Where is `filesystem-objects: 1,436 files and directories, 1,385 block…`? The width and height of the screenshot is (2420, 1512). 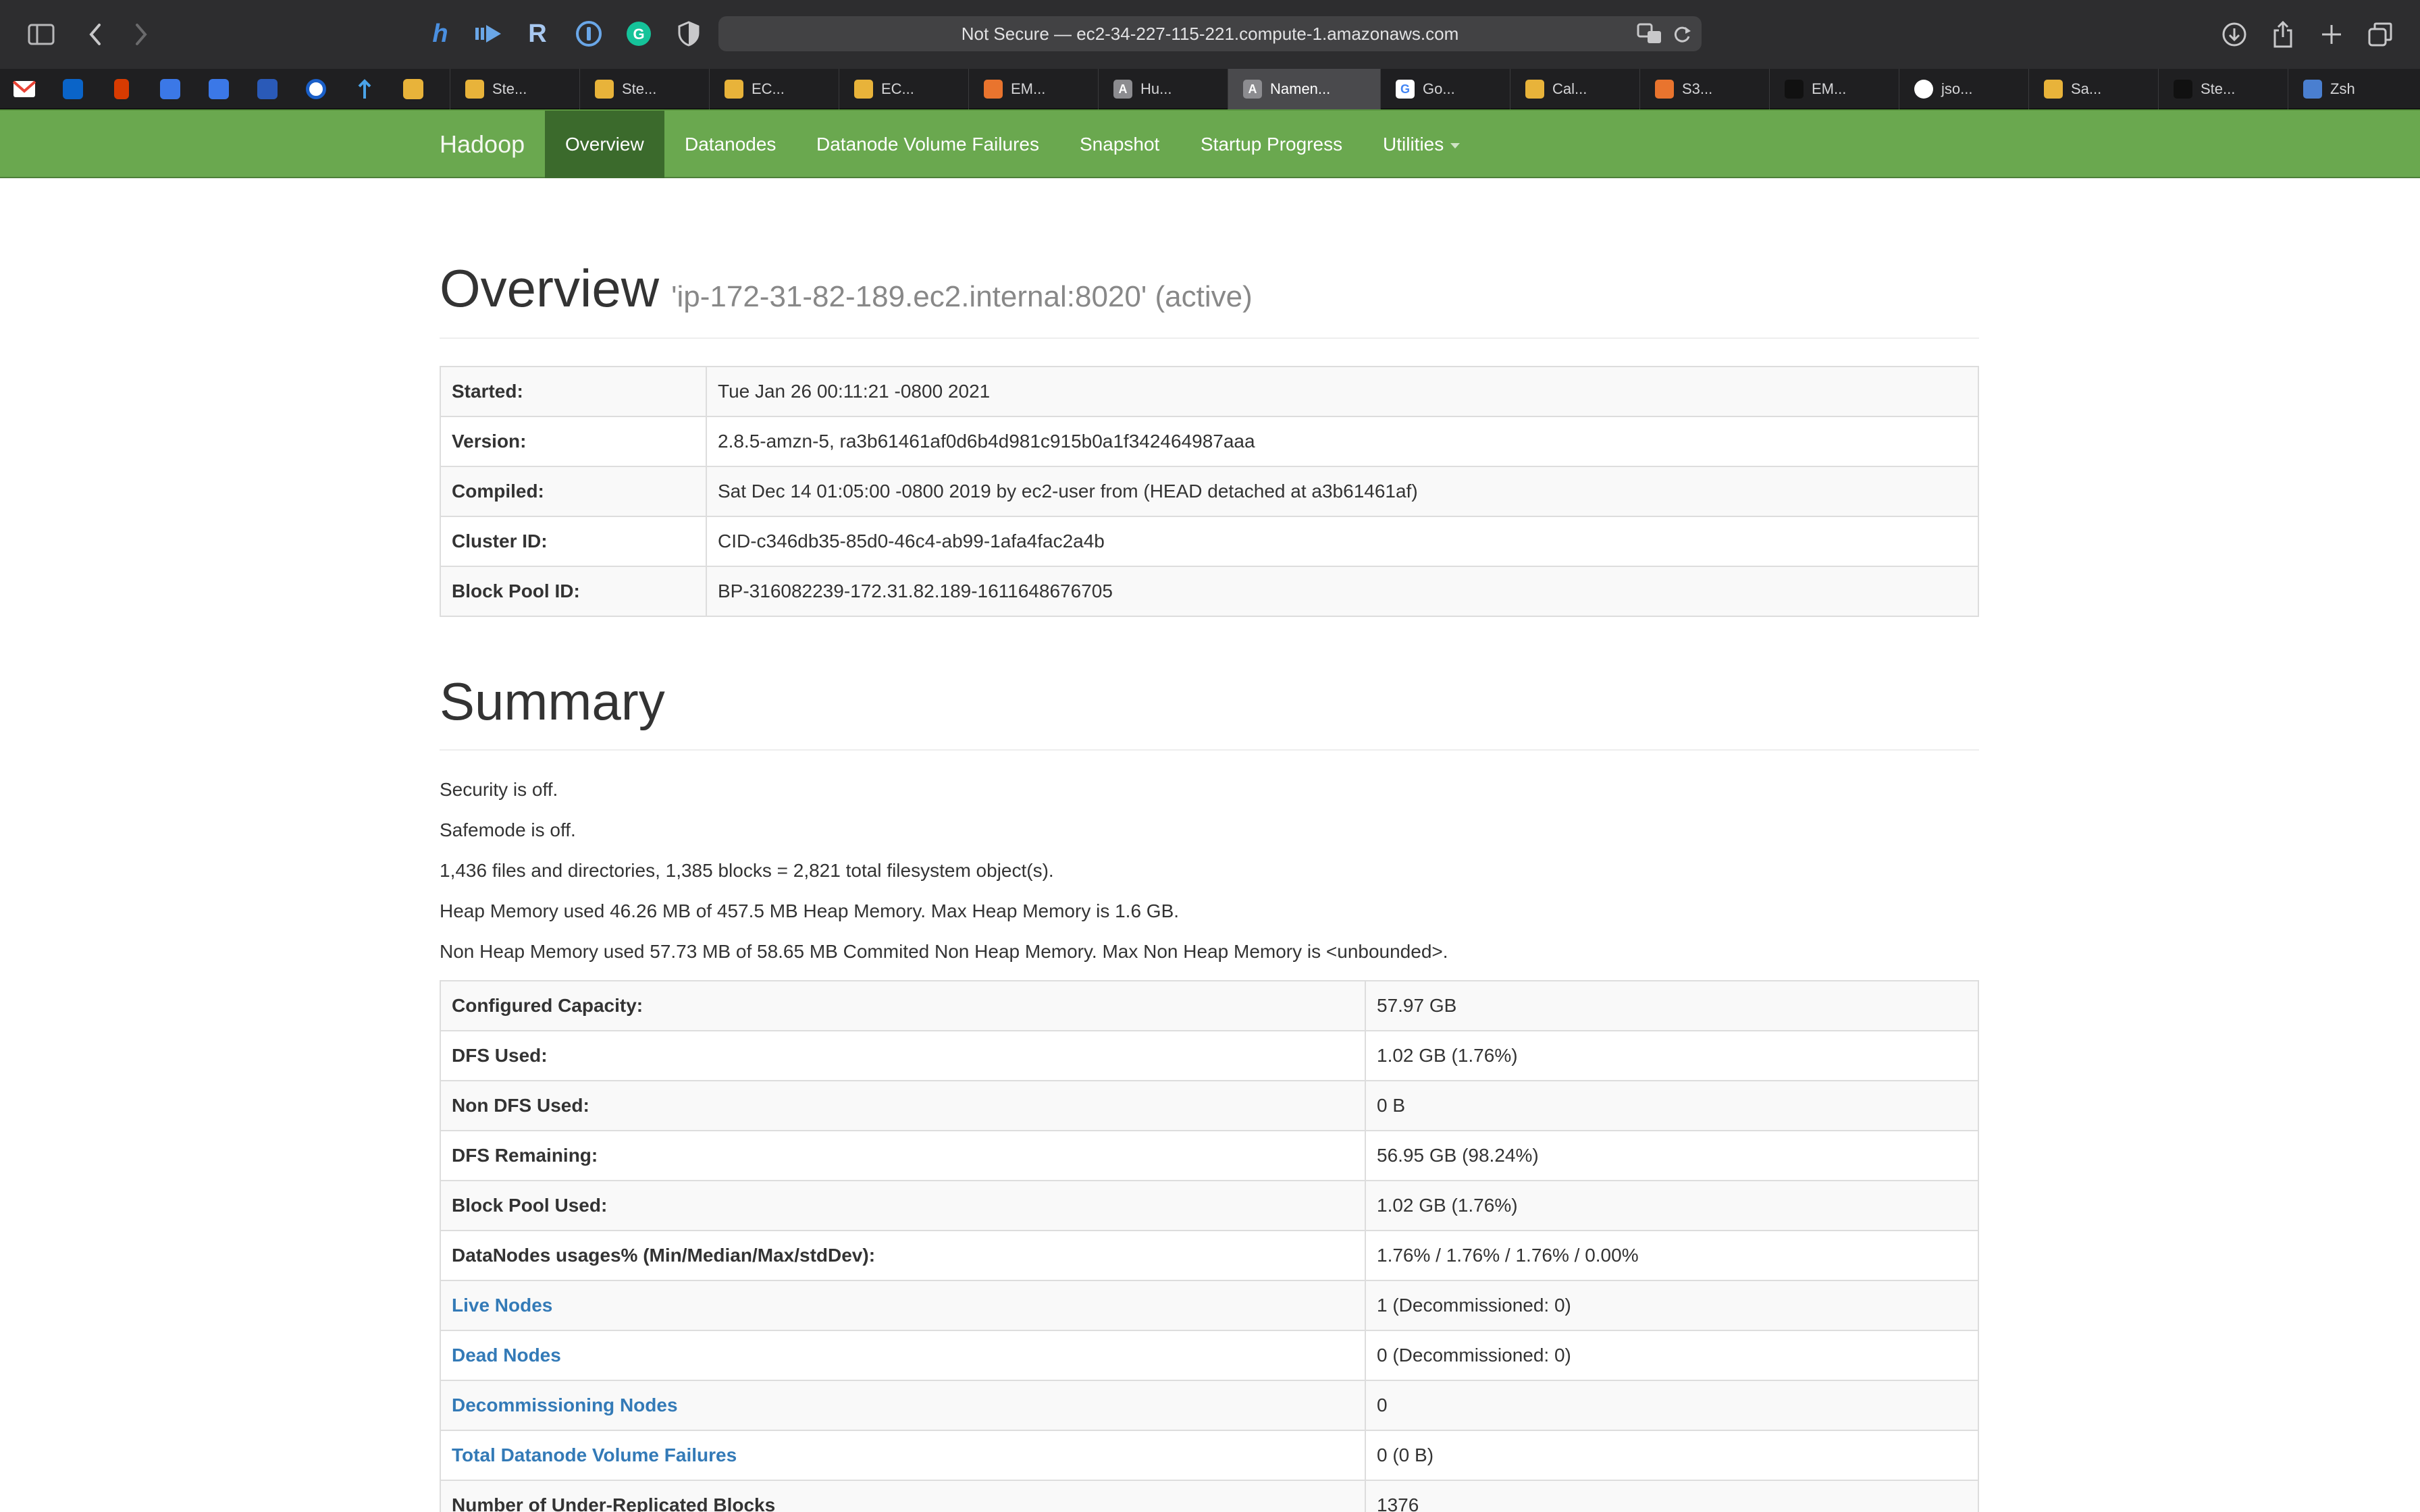 filesystem-objects: 1,436 files and directories, 1,385 block… is located at coordinates (747, 870).